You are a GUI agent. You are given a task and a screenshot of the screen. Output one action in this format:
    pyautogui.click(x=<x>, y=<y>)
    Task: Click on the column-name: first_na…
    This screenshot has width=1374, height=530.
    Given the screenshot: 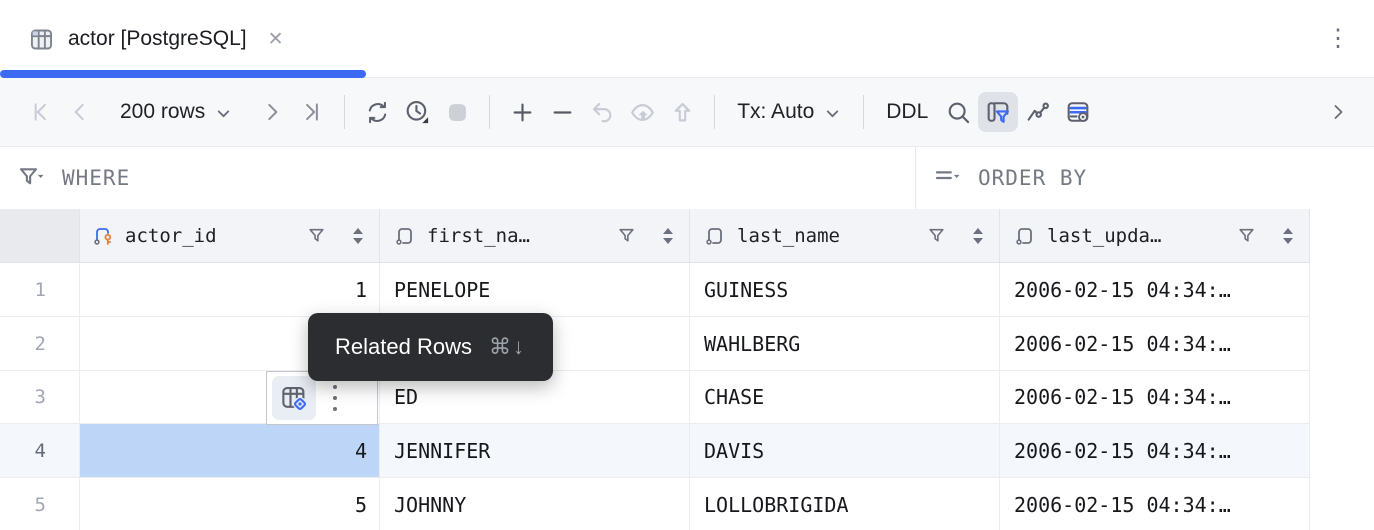 What is the action you would take?
    pyautogui.click(x=478, y=235)
    